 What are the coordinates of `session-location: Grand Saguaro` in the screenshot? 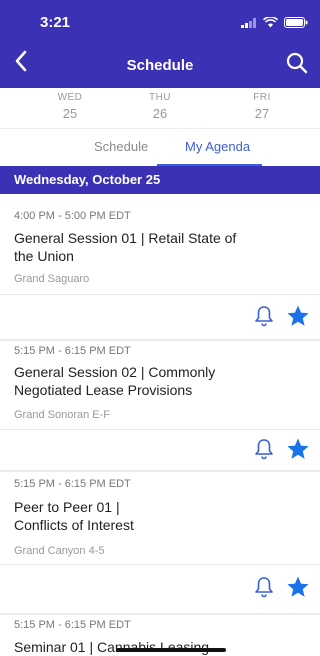 It's located at (52, 279).